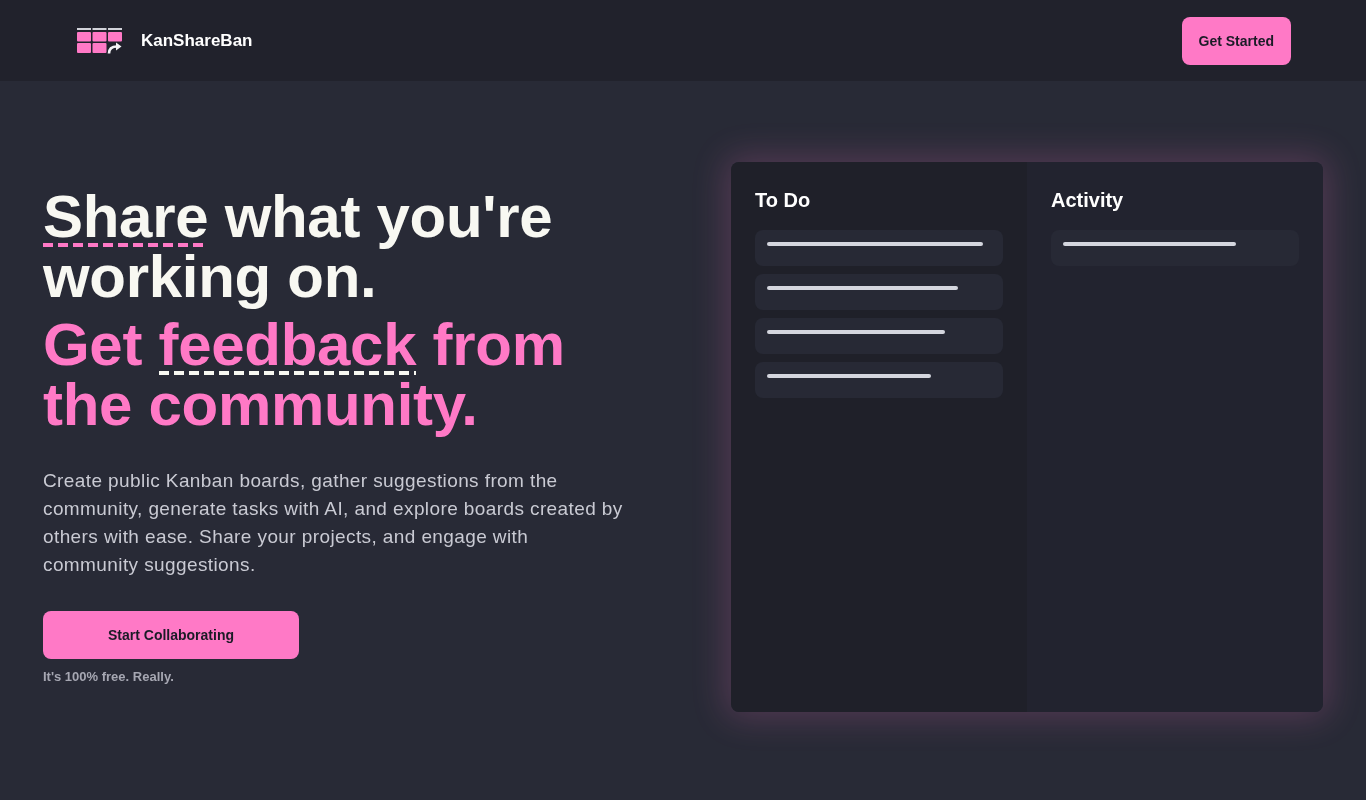 Image resolution: width=1366 pixels, height=800 pixels. I want to click on start-collaborating-button: Start Collaborating, so click(171, 635).